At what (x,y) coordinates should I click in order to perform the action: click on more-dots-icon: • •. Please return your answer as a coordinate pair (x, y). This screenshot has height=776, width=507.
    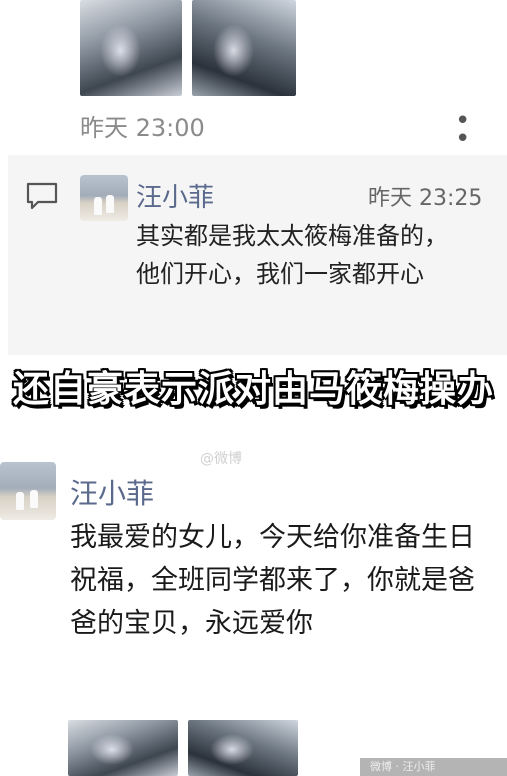
    Looking at the image, I should click on (475, 130).